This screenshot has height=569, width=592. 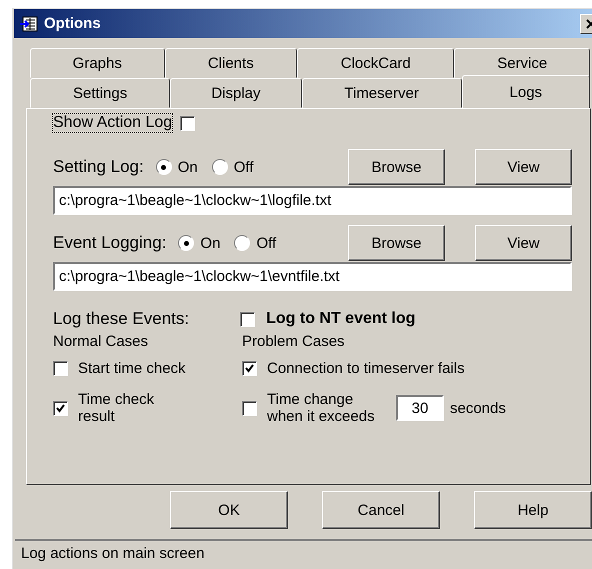 What do you see at coordinates (231, 63) in the screenshot?
I see `tab: Clients` at bounding box center [231, 63].